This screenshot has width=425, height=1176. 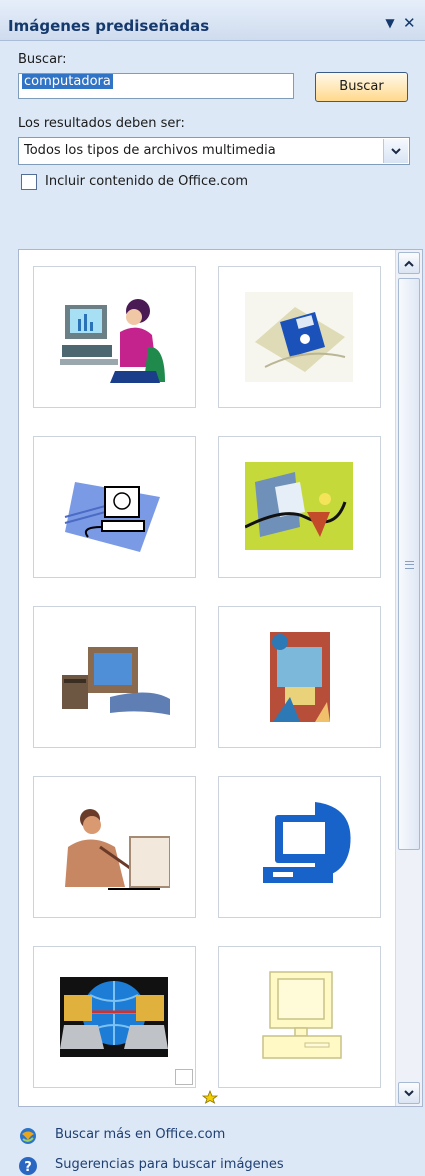 I want to click on network-computer-icon, so click(x=112, y=517).